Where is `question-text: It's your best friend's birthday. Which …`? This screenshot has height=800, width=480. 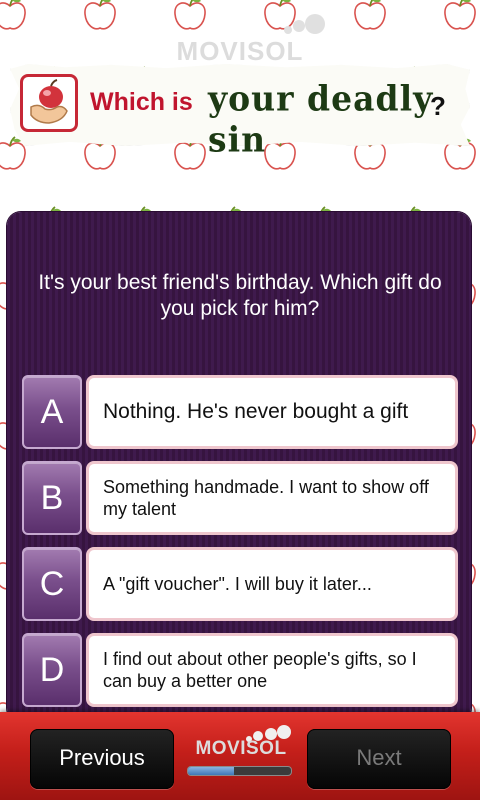 question-text: It's your best friend's birthday. Which … is located at coordinates (240, 295).